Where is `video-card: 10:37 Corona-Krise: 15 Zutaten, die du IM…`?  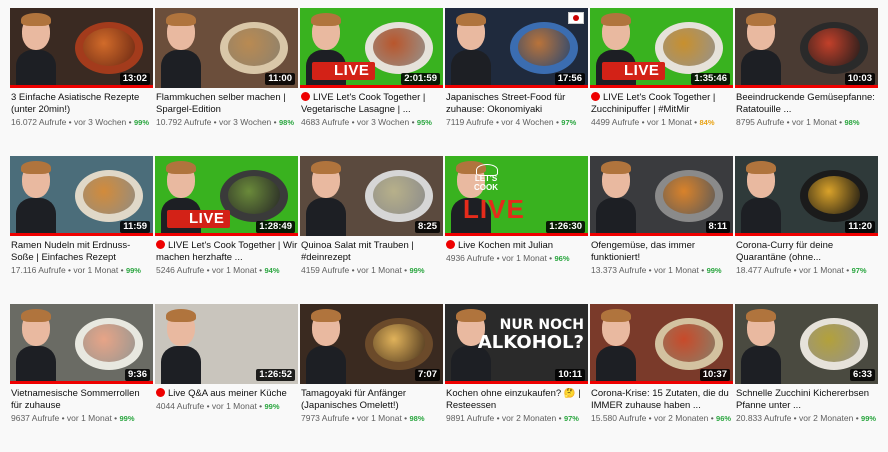
video-card: 10:37 Corona-Krise: 15 Zutaten, die du IM… is located at coordinates (661, 378).